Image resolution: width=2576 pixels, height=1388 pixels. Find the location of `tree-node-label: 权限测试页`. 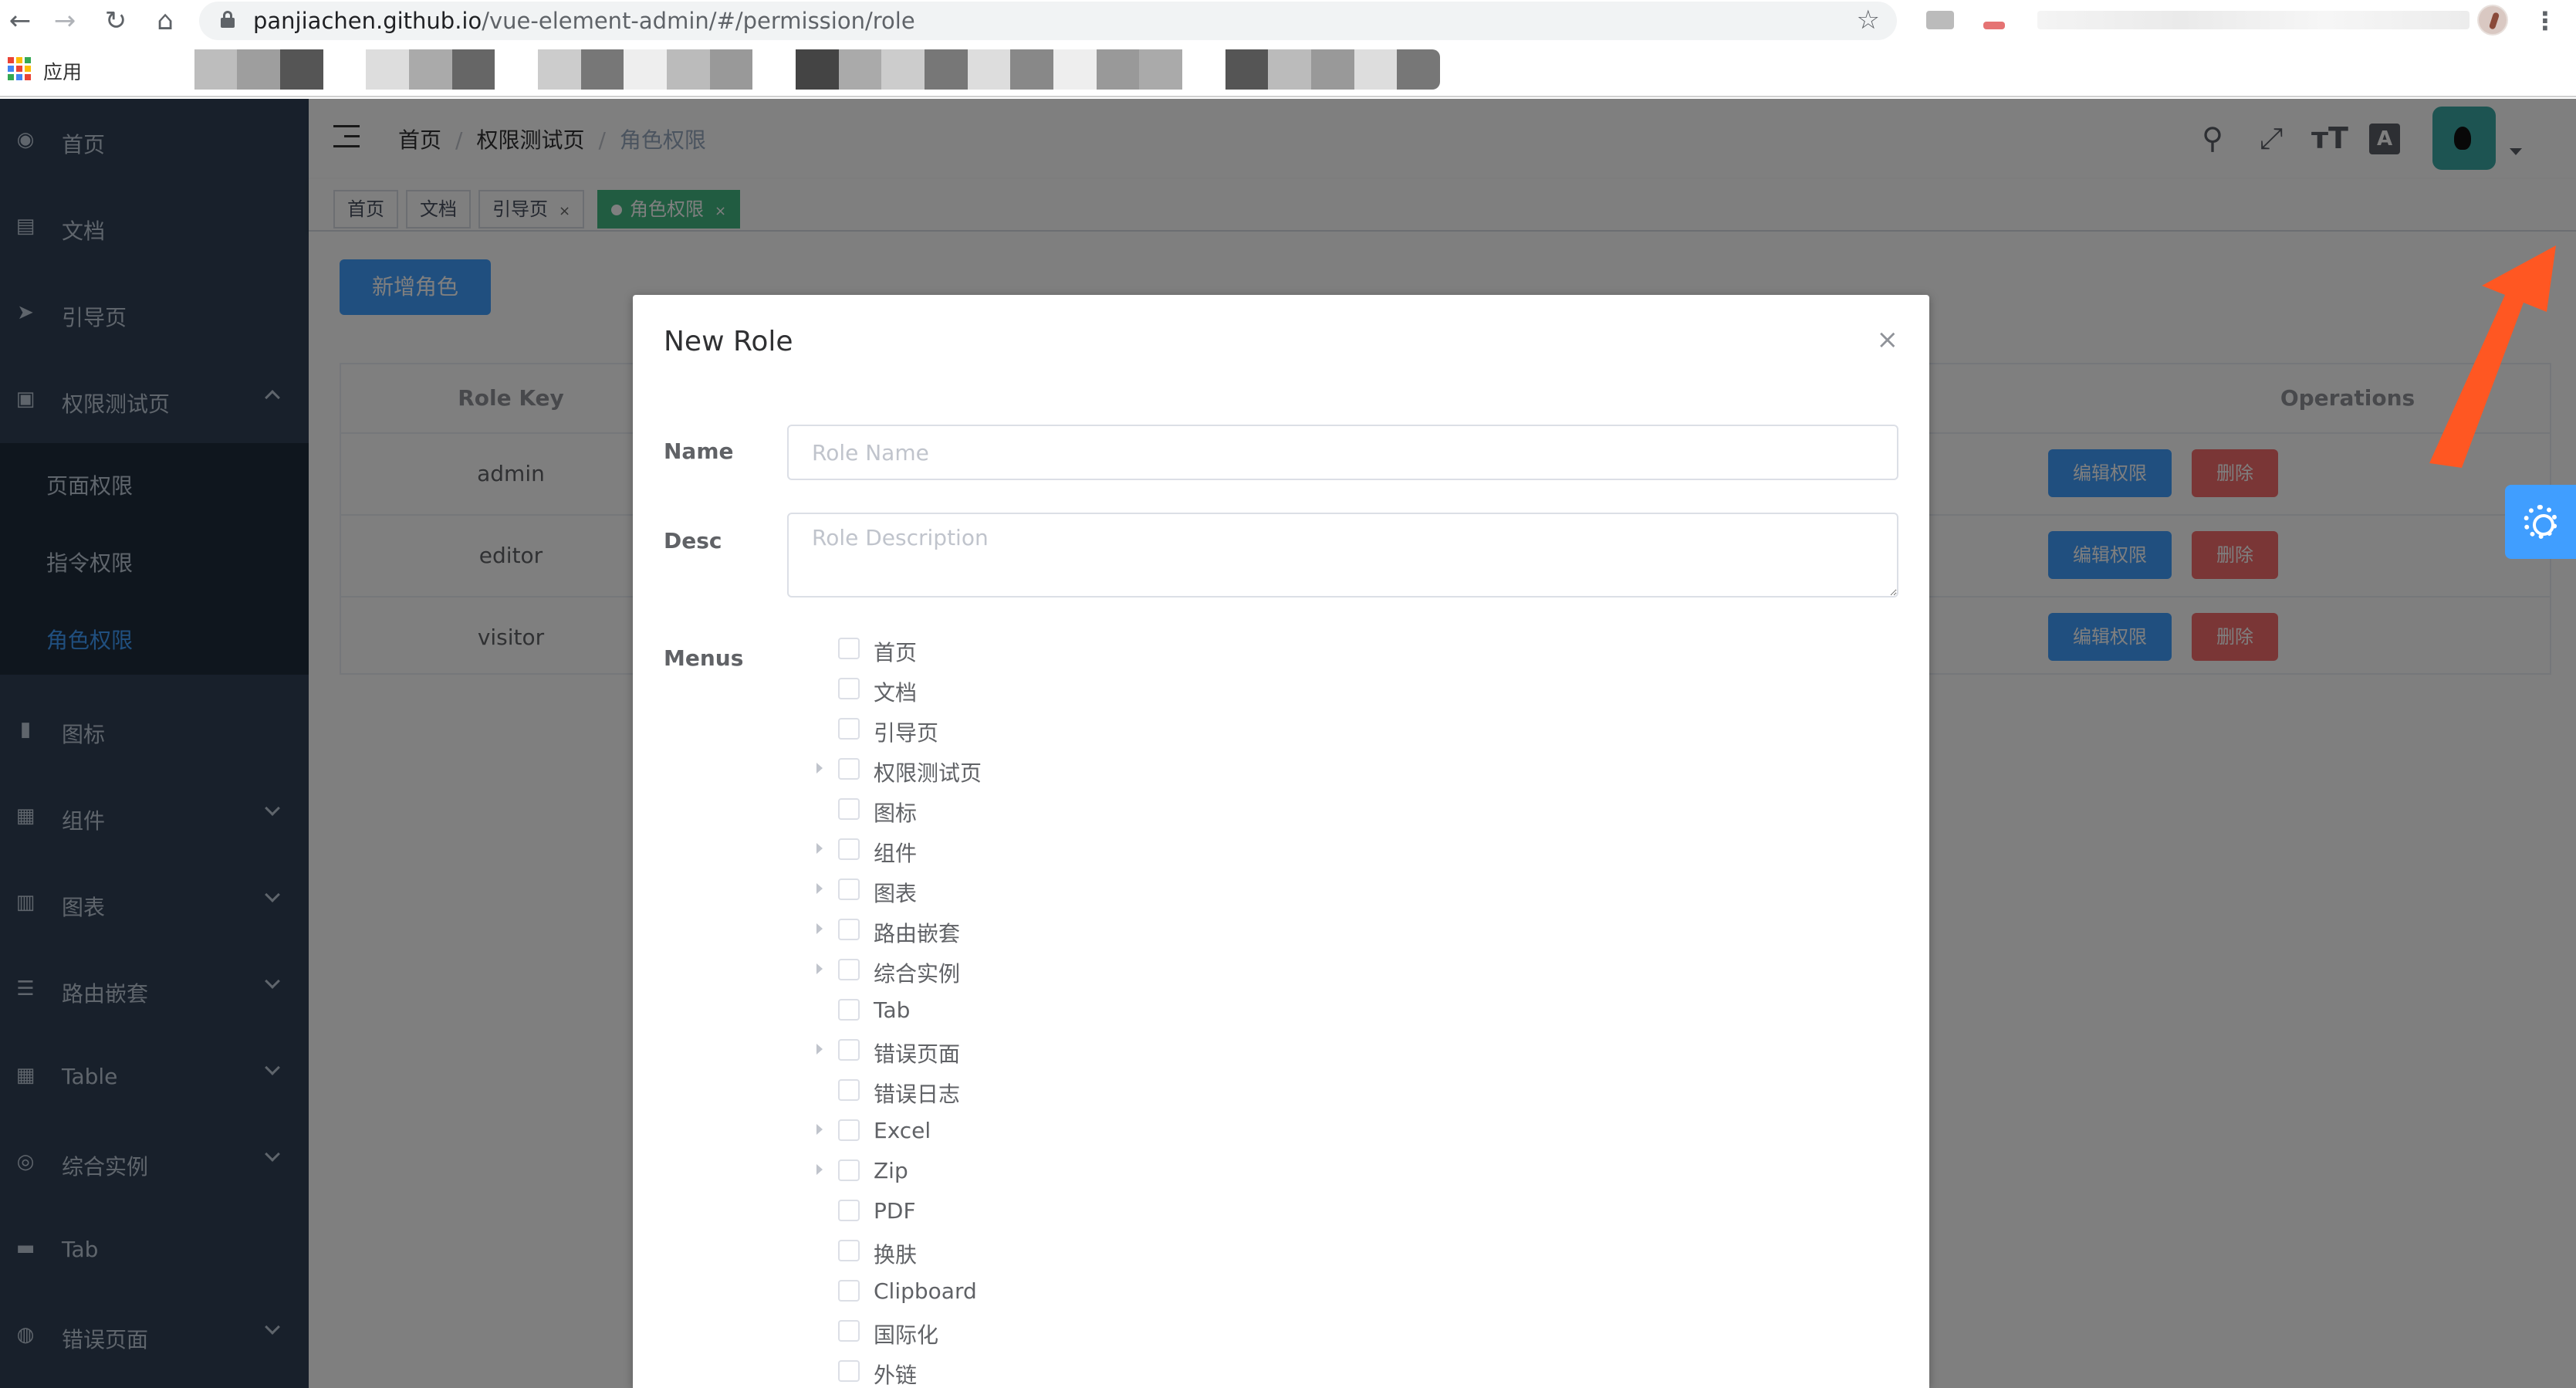

tree-node-label: 权限测试页 is located at coordinates (928, 773).